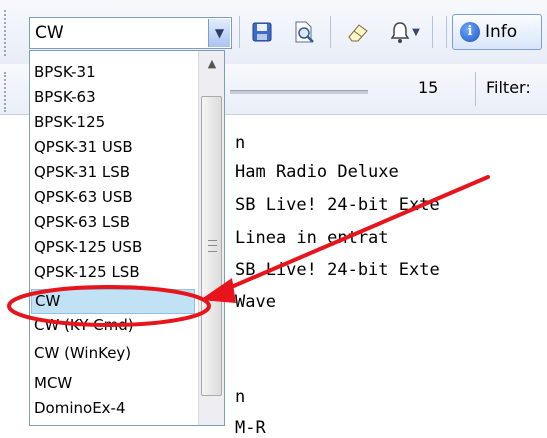 The height and width of the screenshot is (438, 547). I want to click on dropdown-arrow-icon: ▼, so click(416, 32).